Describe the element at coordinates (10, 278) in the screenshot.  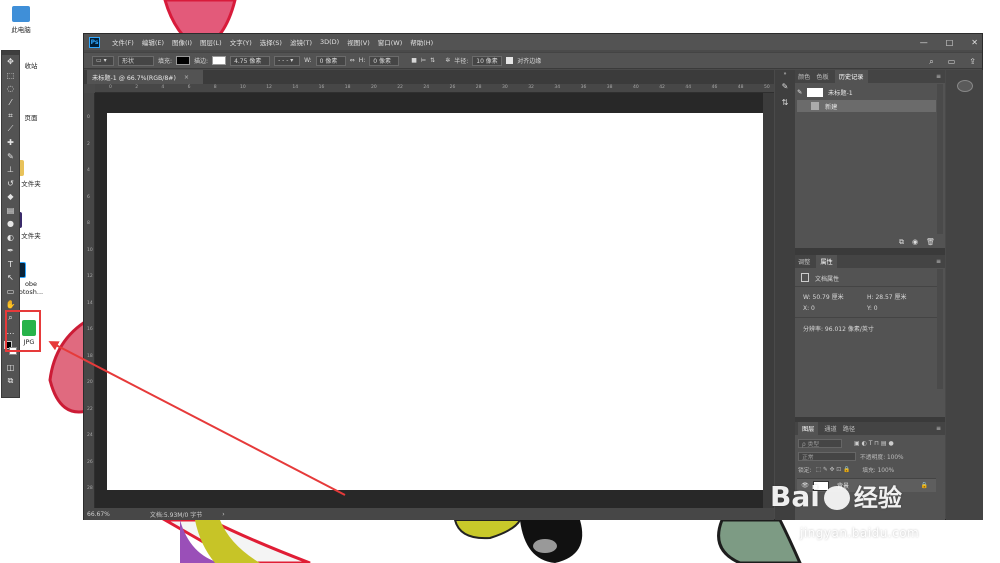
I see `path-select-tool-icon: ↖` at that location.